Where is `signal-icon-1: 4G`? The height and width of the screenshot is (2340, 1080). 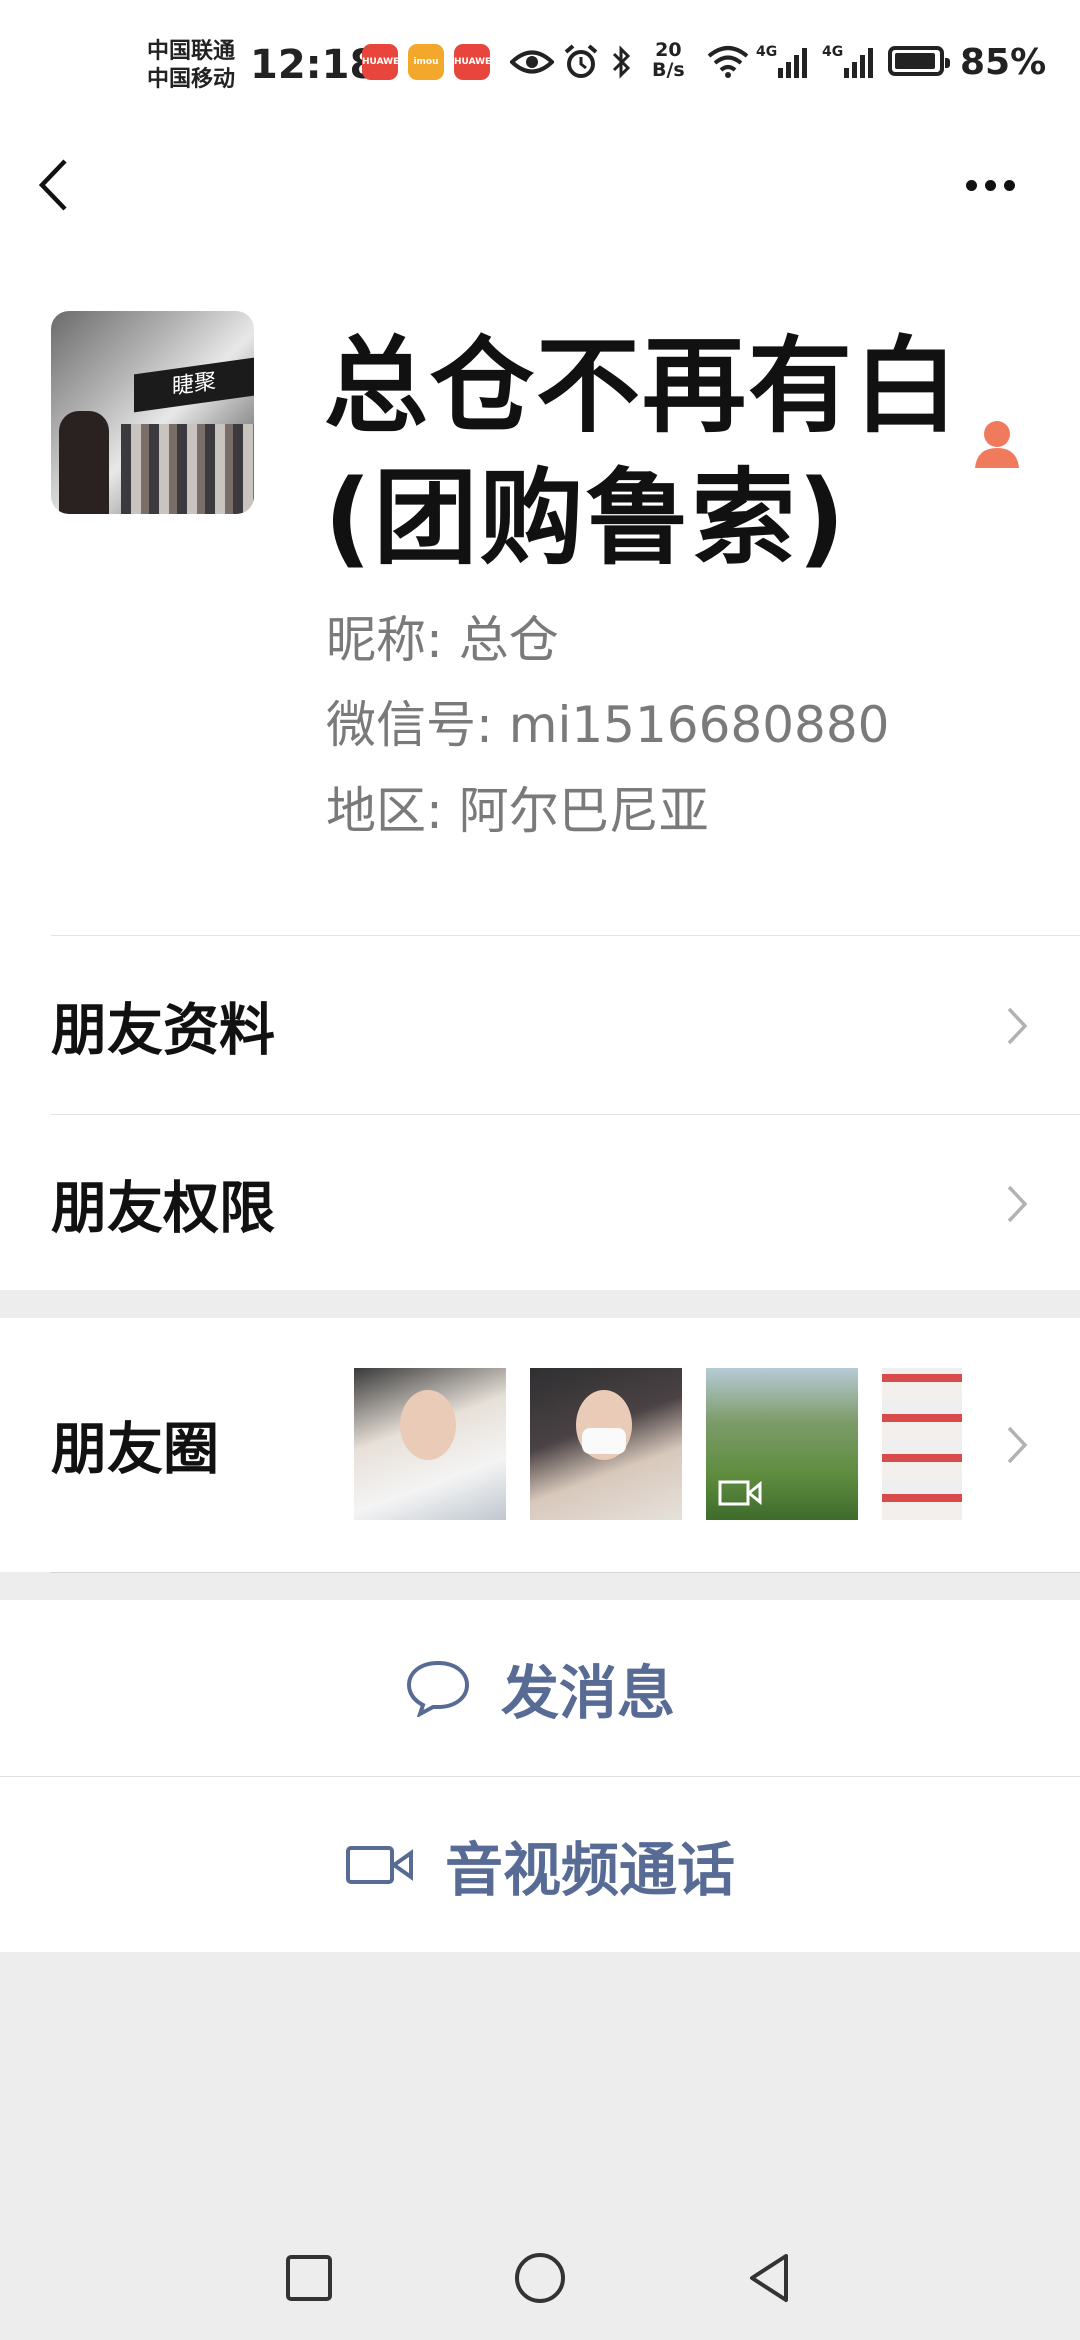 signal-icon-1: 4G is located at coordinates (785, 62).